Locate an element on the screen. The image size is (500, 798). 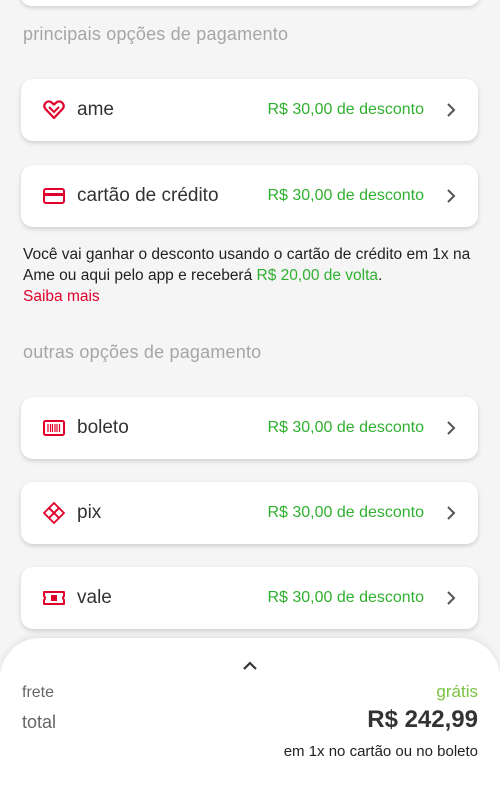
other-options-title: outras opções de pagamento is located at coordinates (142, 352).